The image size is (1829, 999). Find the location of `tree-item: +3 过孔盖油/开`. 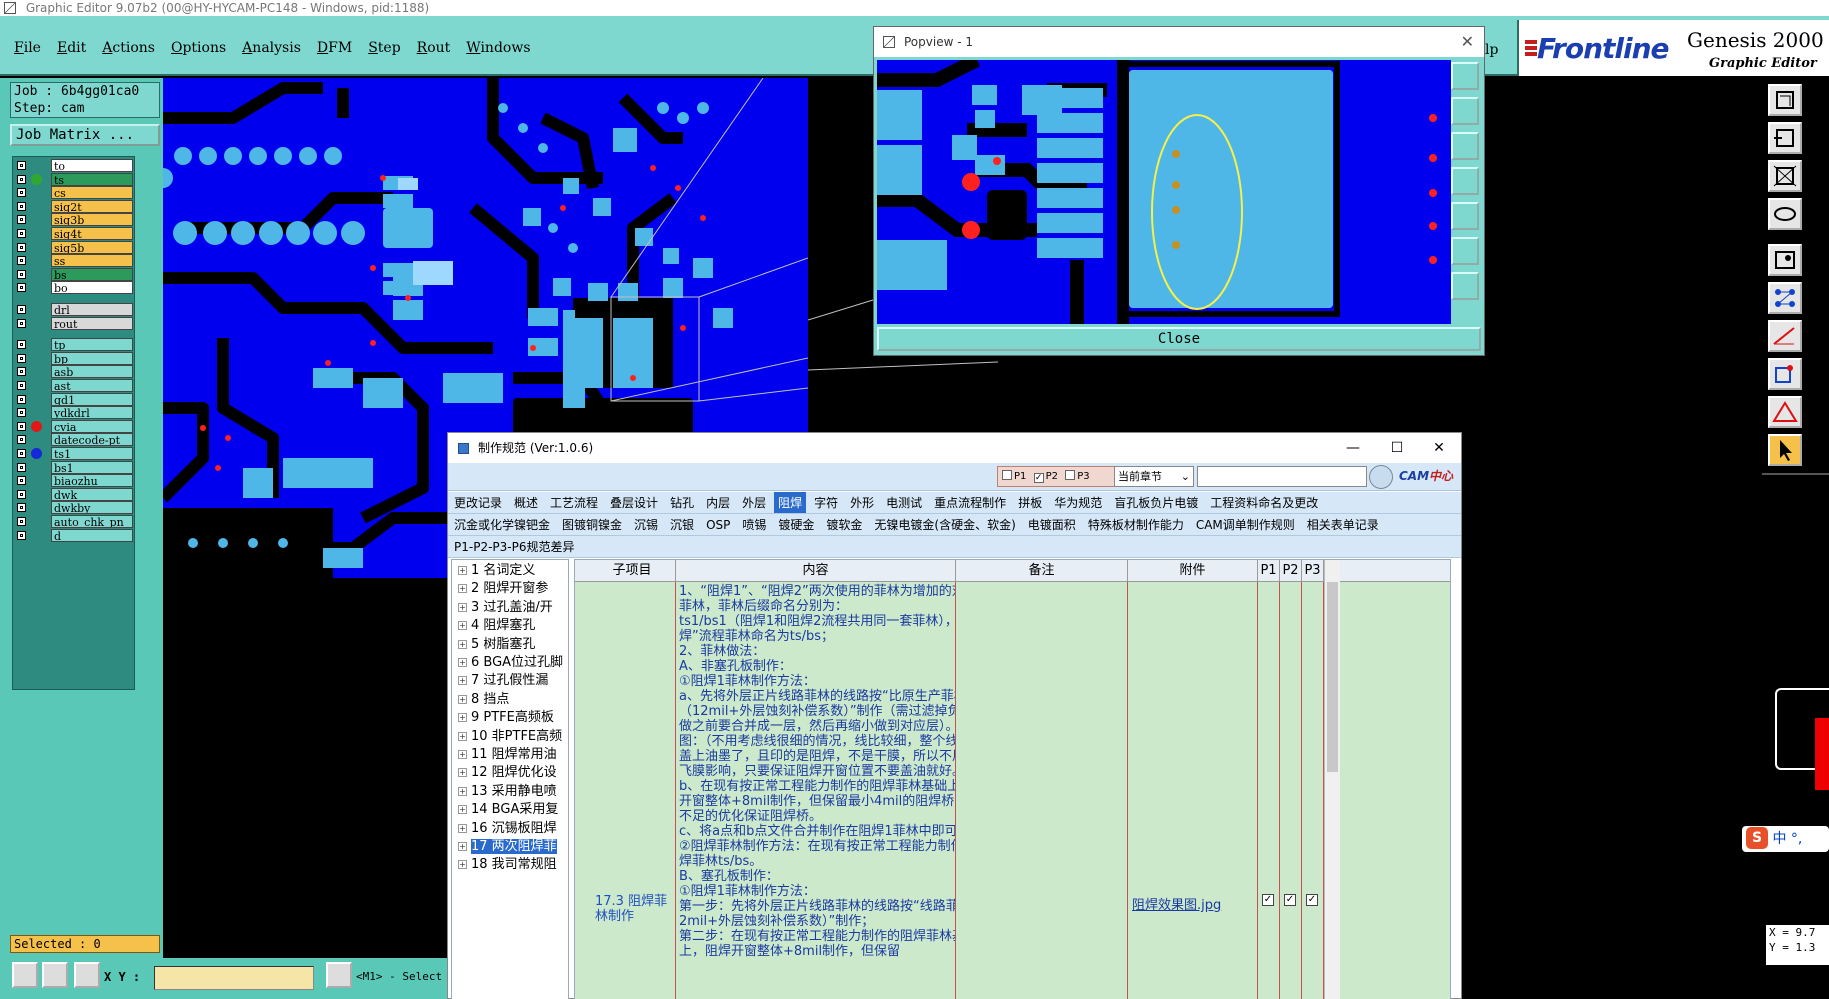

tree-item: +3 过孔盖油/开 is located at coordinates (505, 608).